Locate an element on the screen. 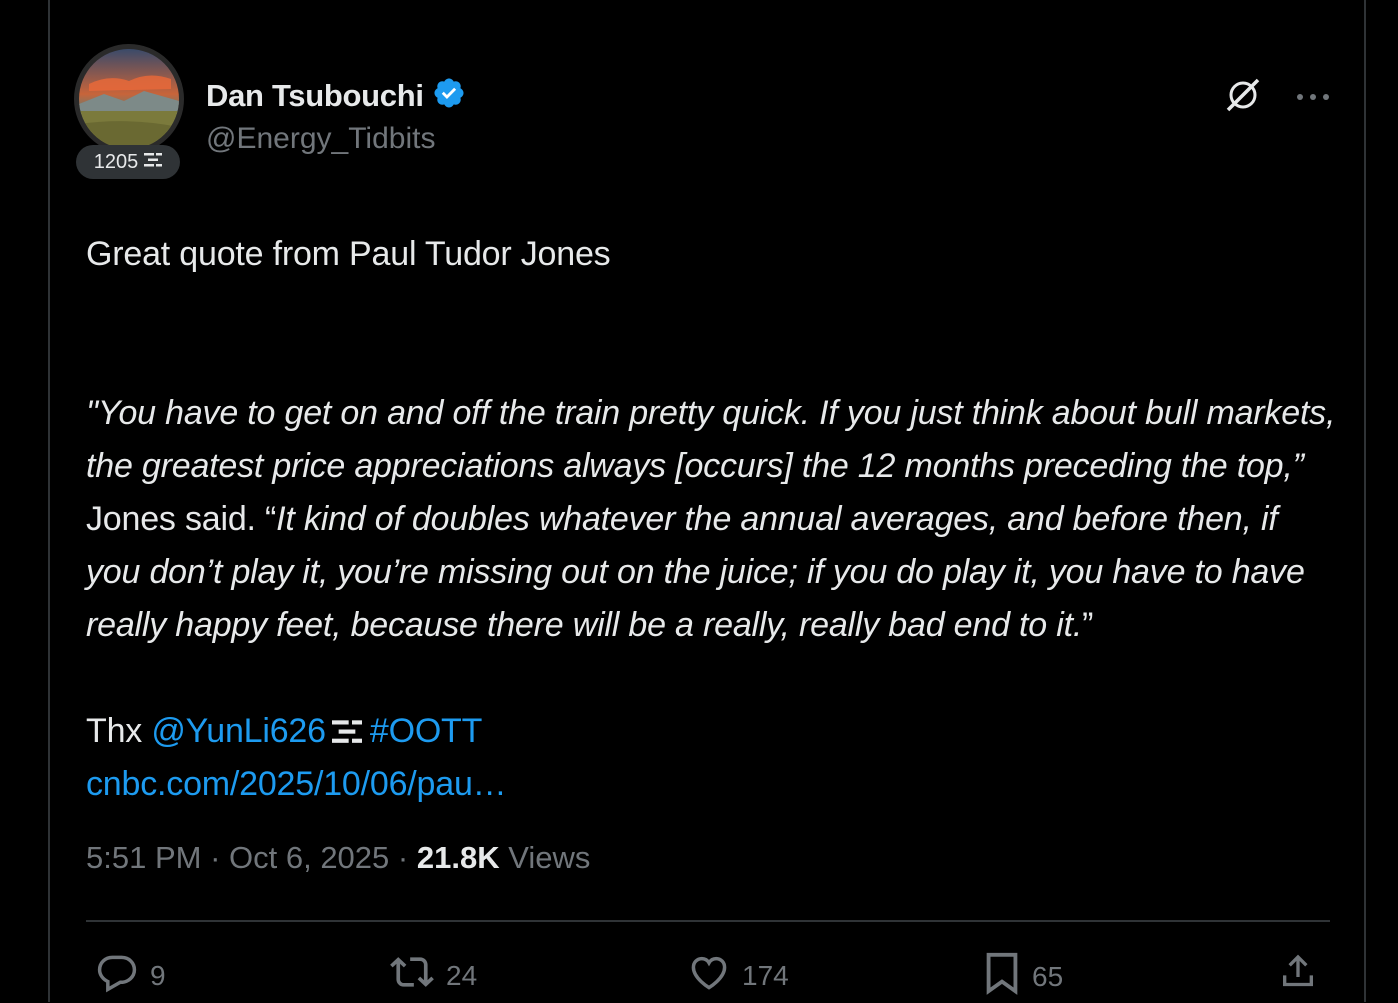 This screenshot has height=1003, width=1398. author-name: Dan Tsubouchi is located at coordinates (315, 96).